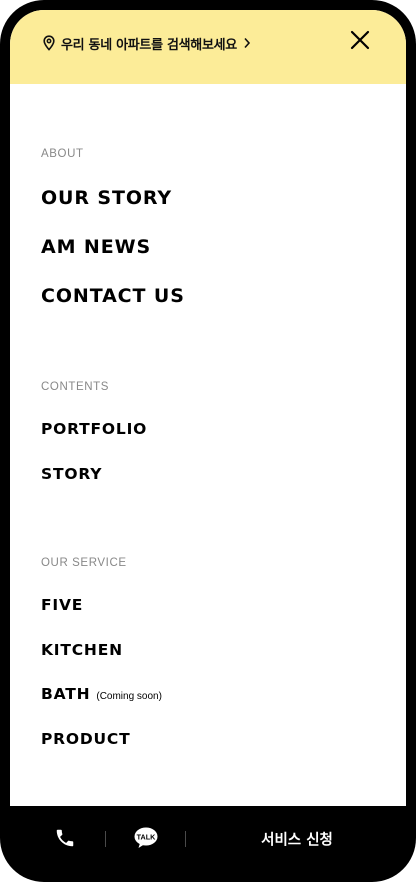 This screenshot has height=882, width=416. Describe the element at coordinates (129, 696) in the screenshot. I see `coming-soon-note: (Coming soon)` at that location.